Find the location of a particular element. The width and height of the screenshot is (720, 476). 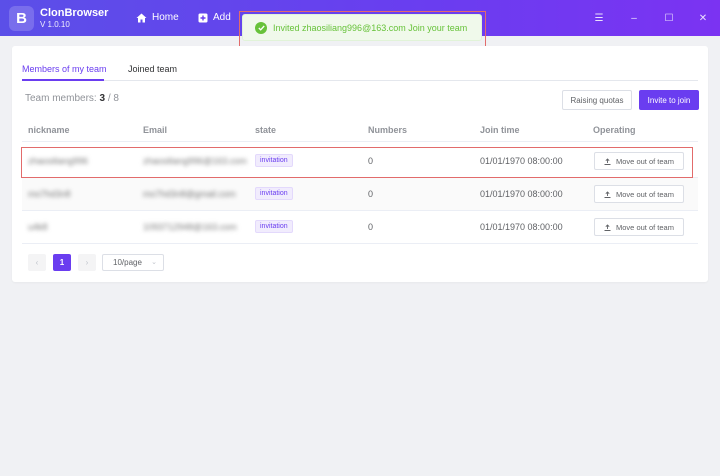

row-nickname: u4k8 is located at coordinates (38, 227).